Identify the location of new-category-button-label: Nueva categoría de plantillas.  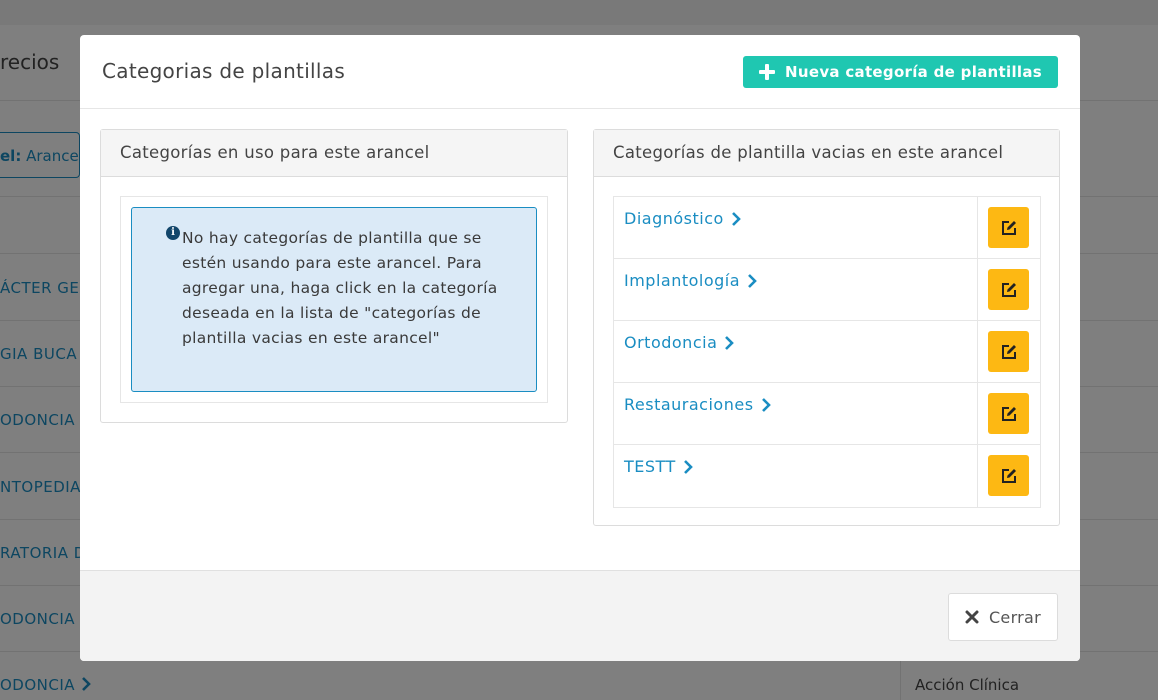
(913, 72).